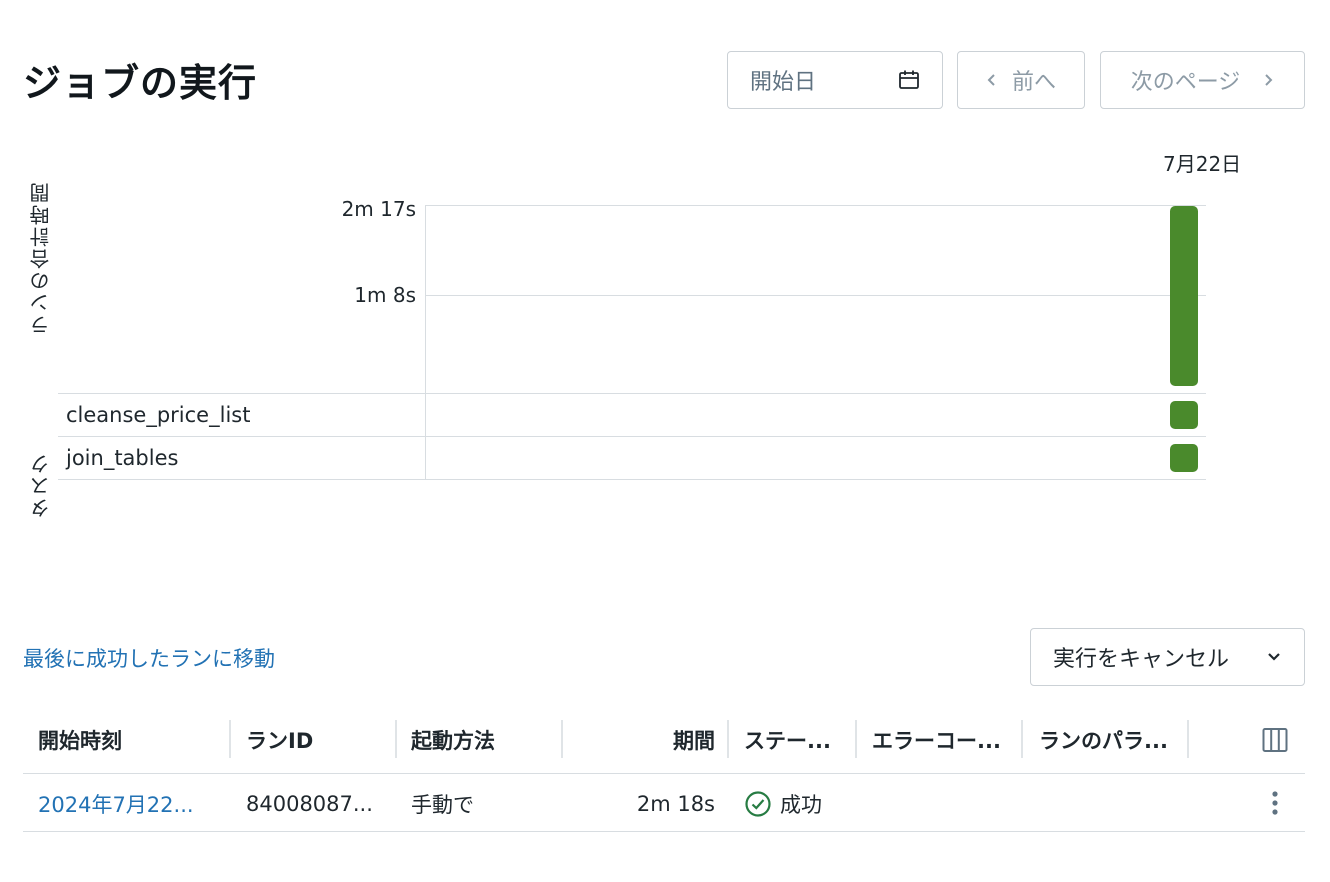 The height and width of the screenshot is (882, 1330). I want to click on column-header-duration: 期間, so click(645, 740).